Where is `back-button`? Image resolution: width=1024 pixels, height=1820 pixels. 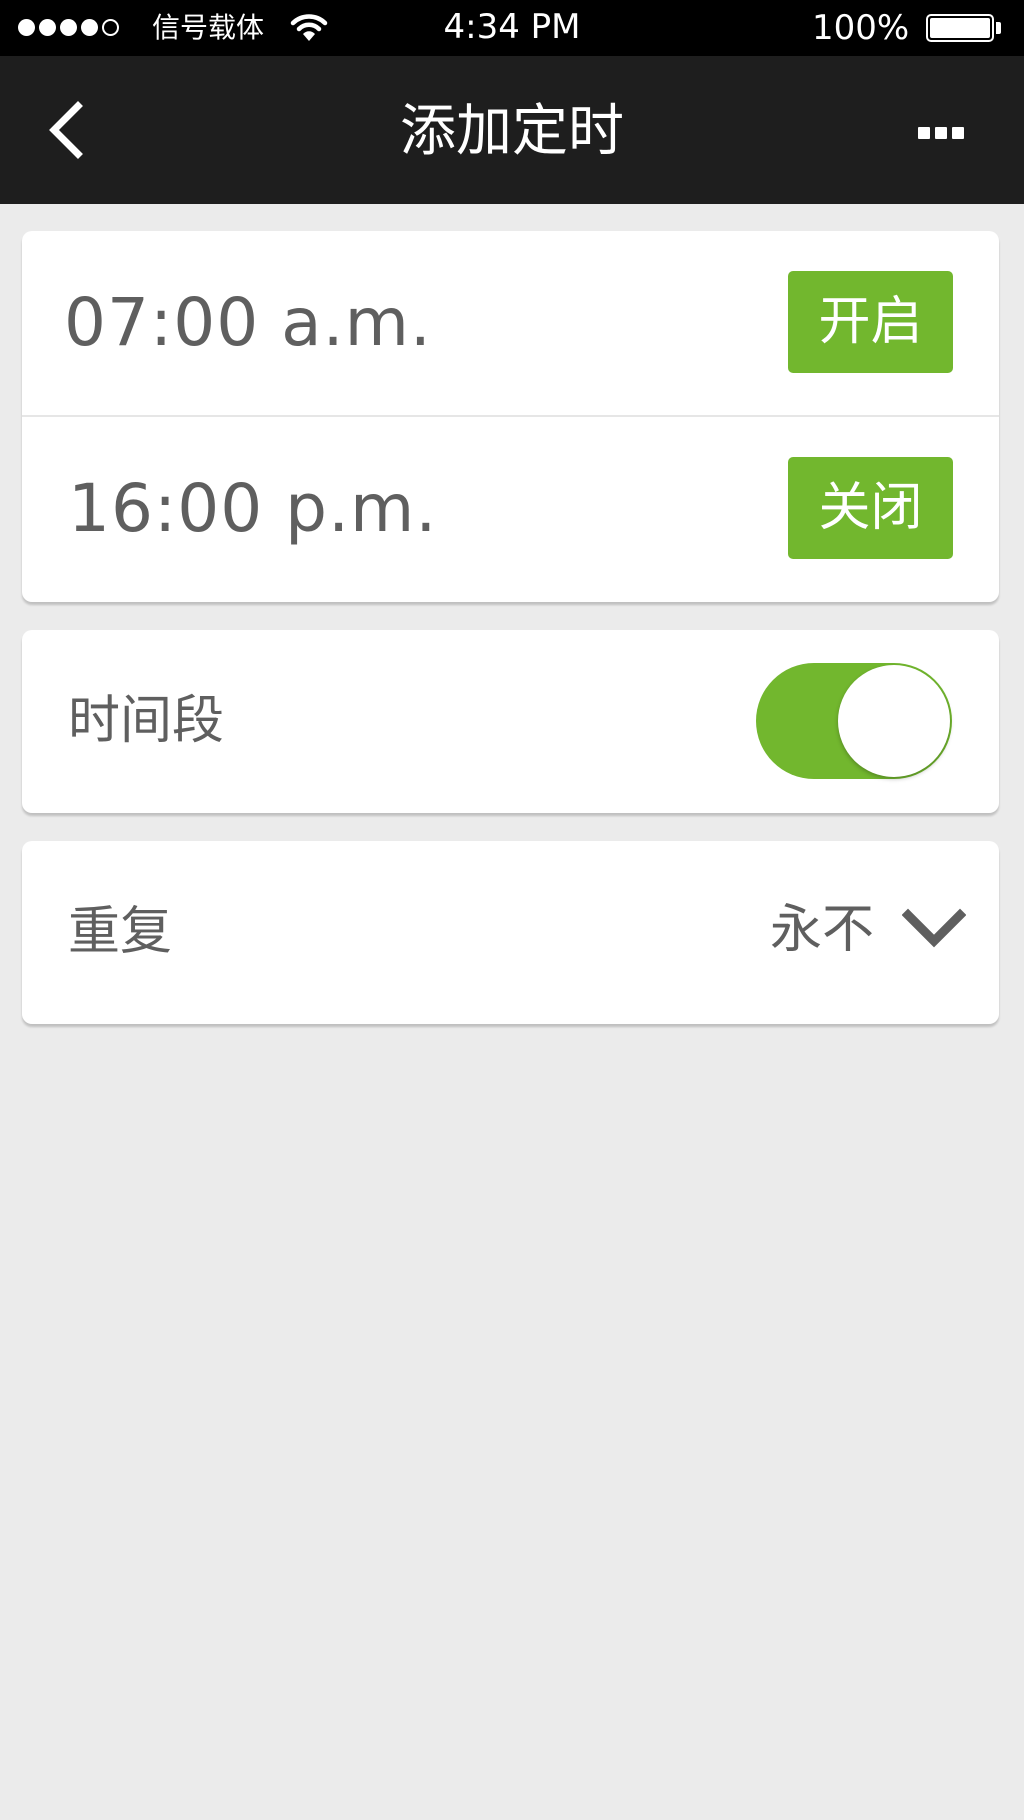 back-button is located at coordinates (70, 130).